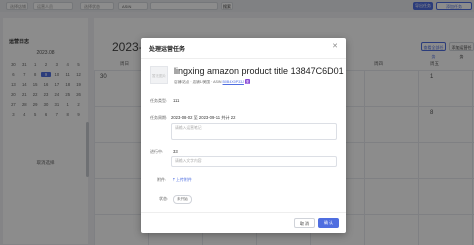  What do you see at coordinates (247, 81) in the screenshot?
I see `marketplace-tag: 亚` at bounding box center [247, 81].